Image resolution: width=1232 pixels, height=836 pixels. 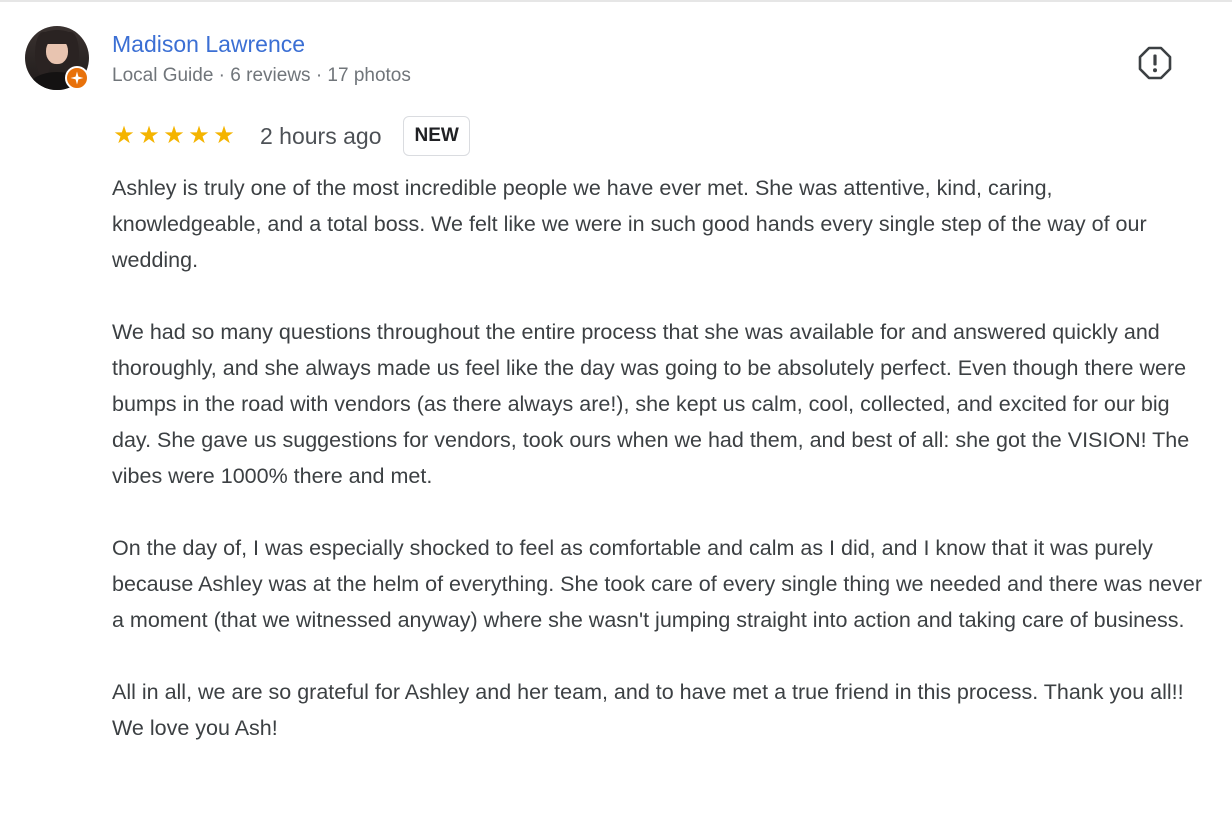 I want to click on star-rating: ★ ★ ★ ★ ★, so click(x=174, y=136).